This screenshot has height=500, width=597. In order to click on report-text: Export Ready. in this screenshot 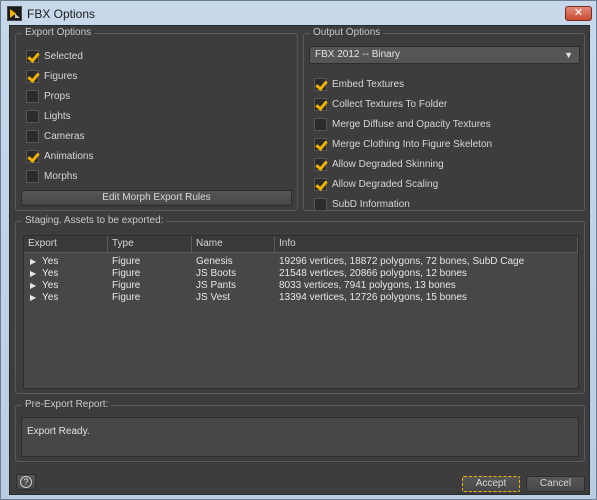, I will do `click(58, 431)`.